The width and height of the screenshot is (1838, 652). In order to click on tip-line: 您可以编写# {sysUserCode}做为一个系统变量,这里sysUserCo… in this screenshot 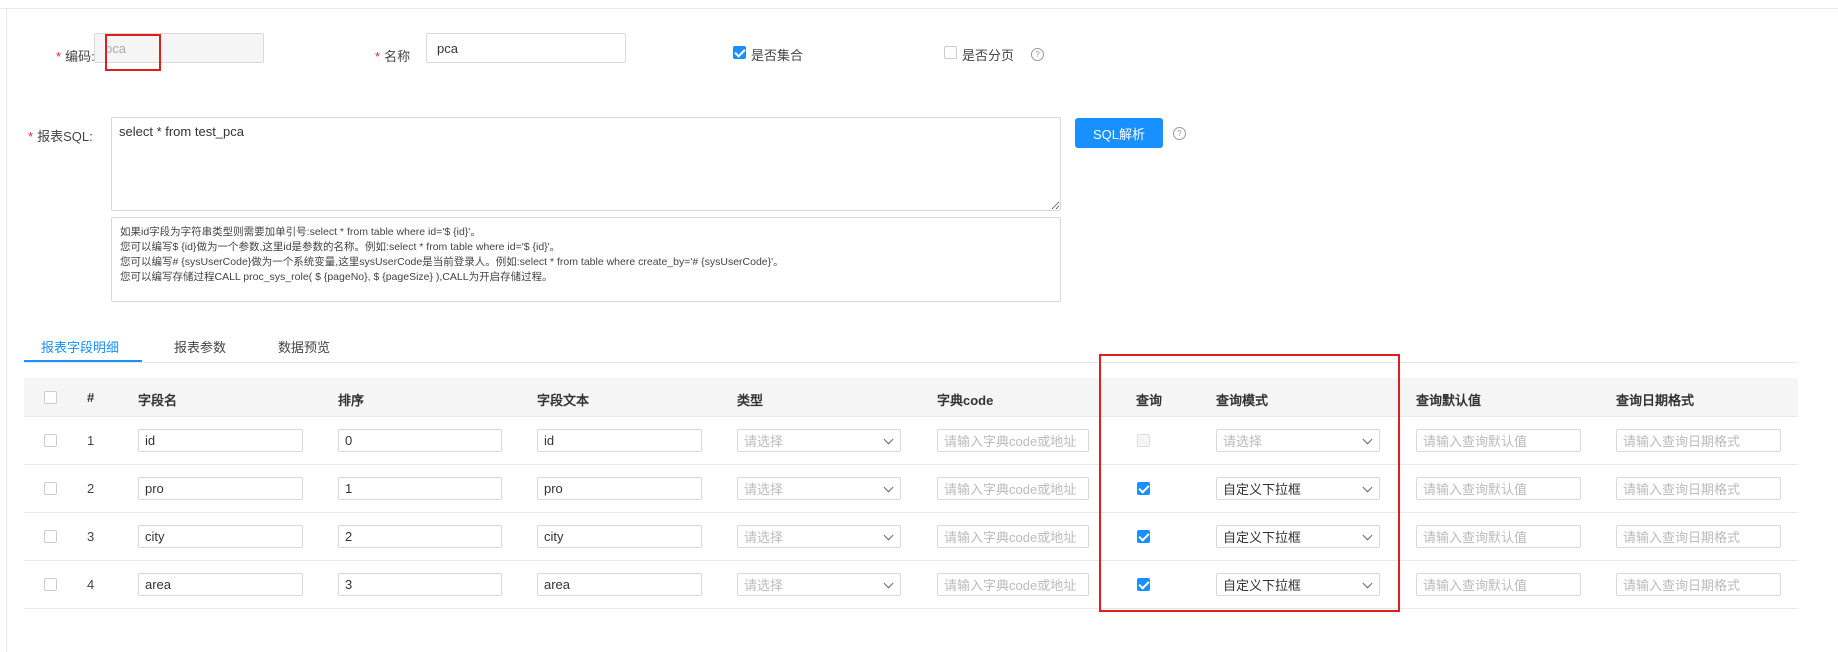, I will do `click(452, 262)`.